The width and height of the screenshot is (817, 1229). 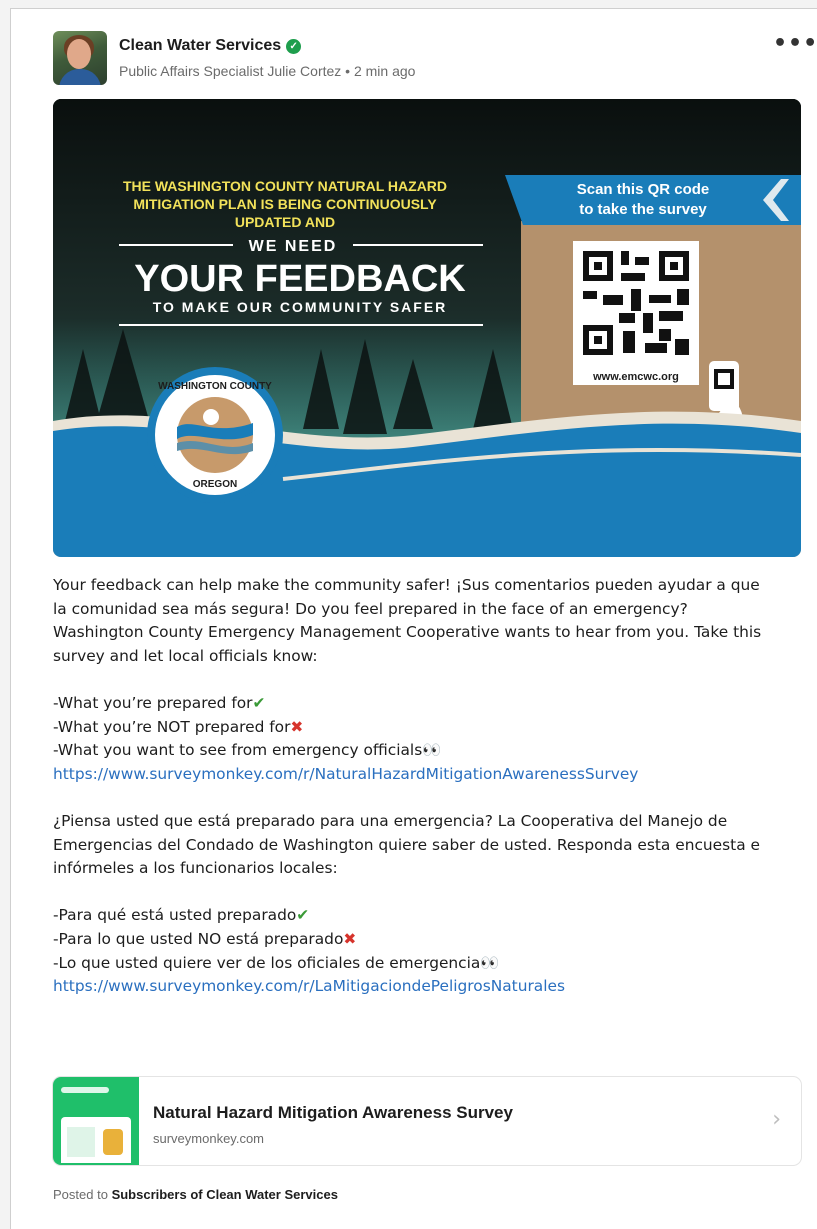 I want to click on author-avatar, so click(x=80, y=58).